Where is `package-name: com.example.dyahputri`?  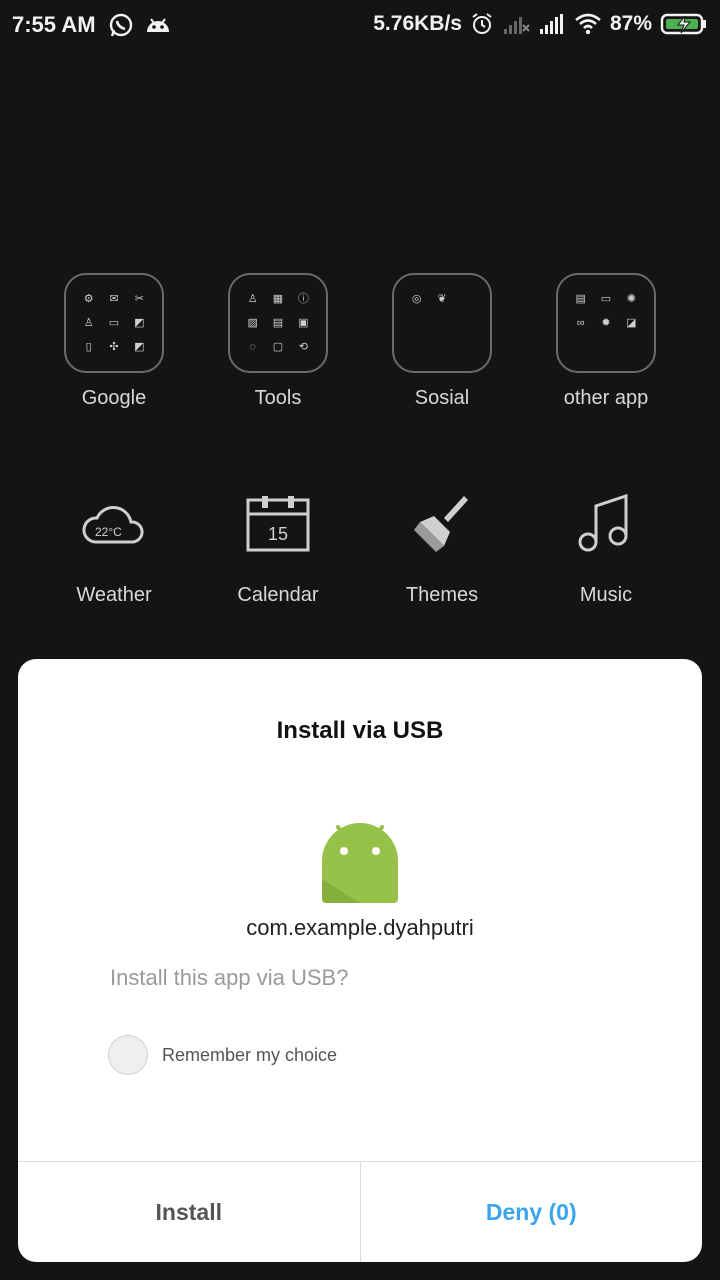 package-name: com.example.dyahputri is located at coordinates (360, 927).